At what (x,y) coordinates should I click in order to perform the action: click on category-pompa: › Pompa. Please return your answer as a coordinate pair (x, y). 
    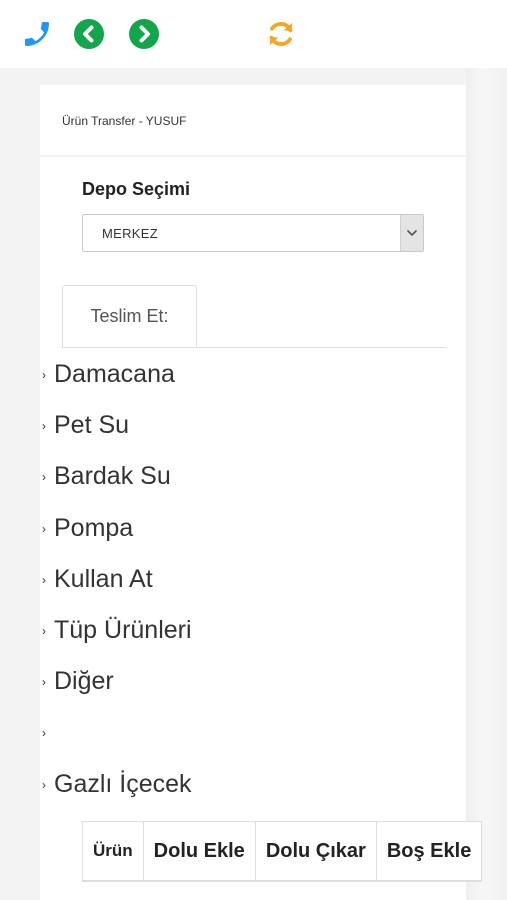
    Looking at the image, I should click on (253, 532).